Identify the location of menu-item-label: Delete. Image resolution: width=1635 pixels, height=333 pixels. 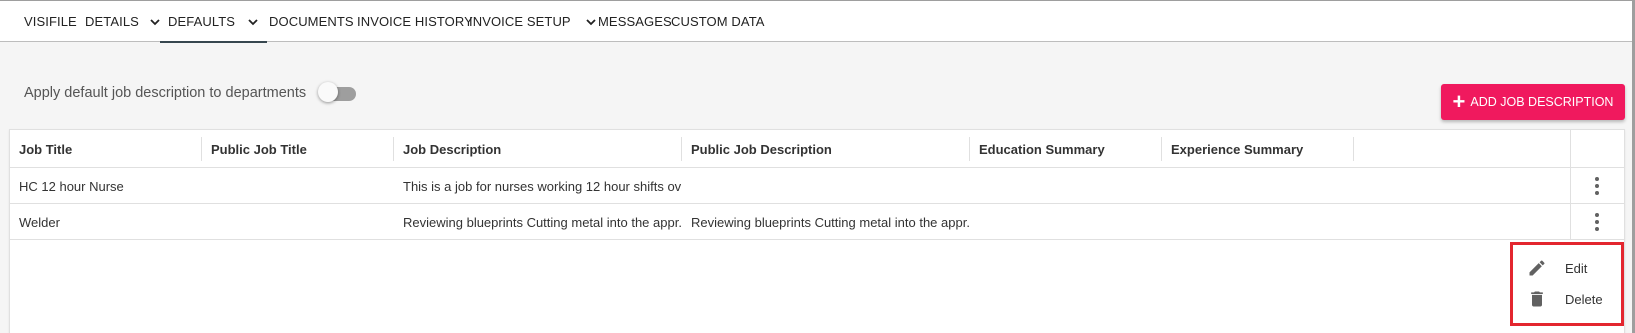
(1584, 299).